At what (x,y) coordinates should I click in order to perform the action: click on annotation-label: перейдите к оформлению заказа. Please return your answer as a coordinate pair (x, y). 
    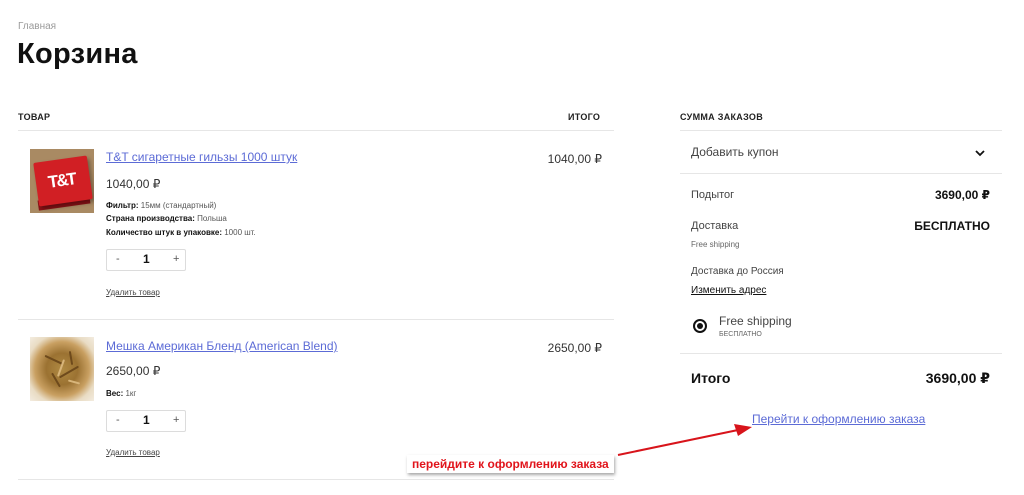
    Looking at the image, I should click on (510, 464).